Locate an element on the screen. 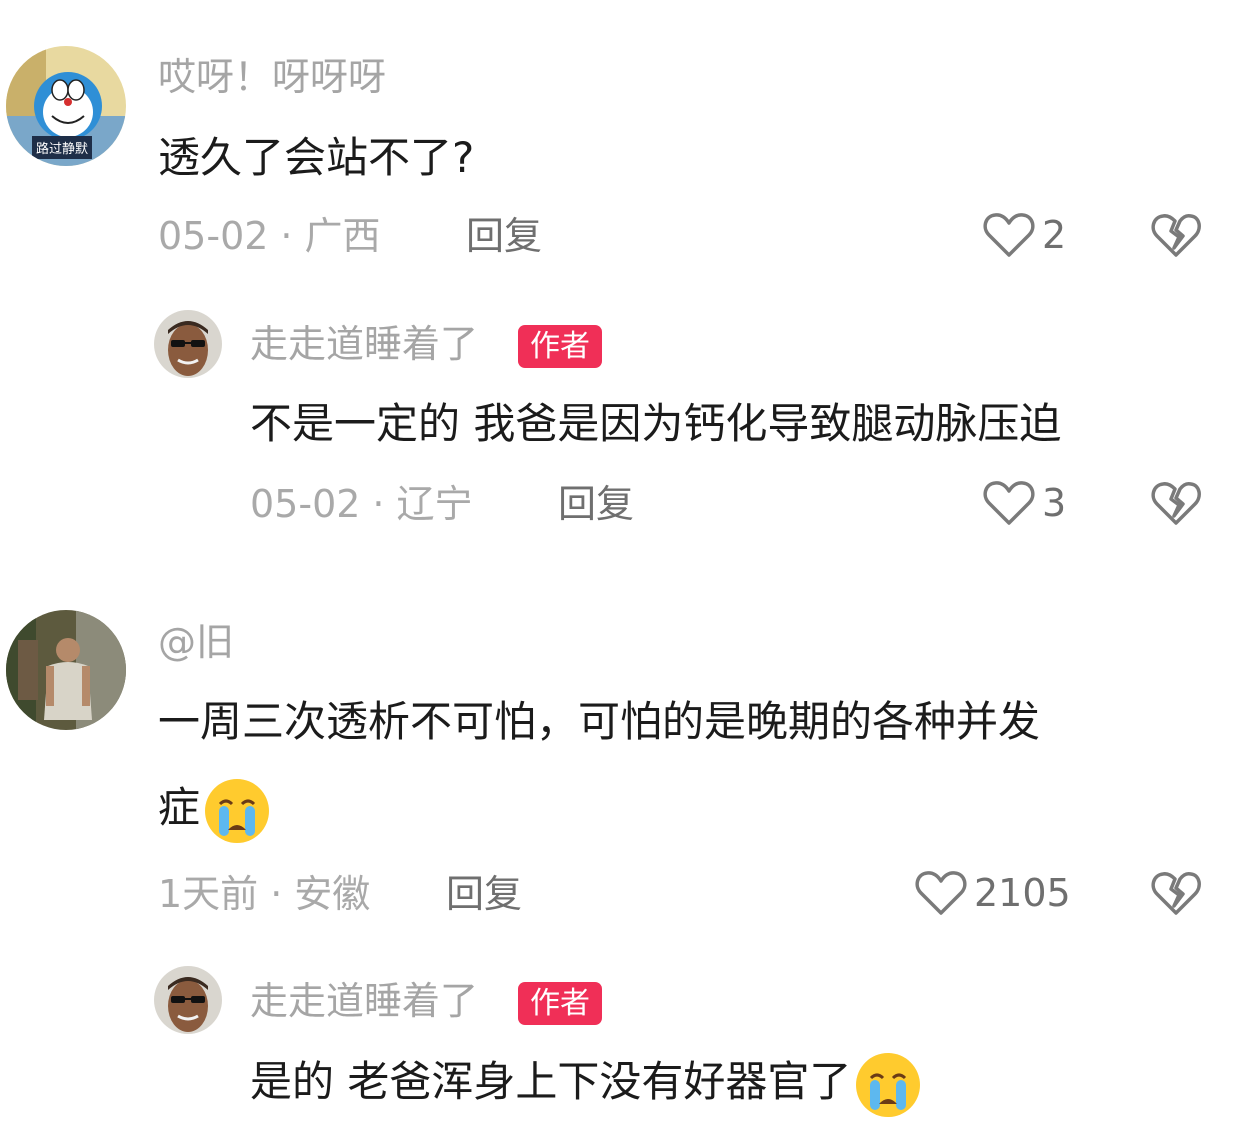  reply-text-content: 是的 老爸浑身上下没有好器官了 is located at coordinates (551, 1081).